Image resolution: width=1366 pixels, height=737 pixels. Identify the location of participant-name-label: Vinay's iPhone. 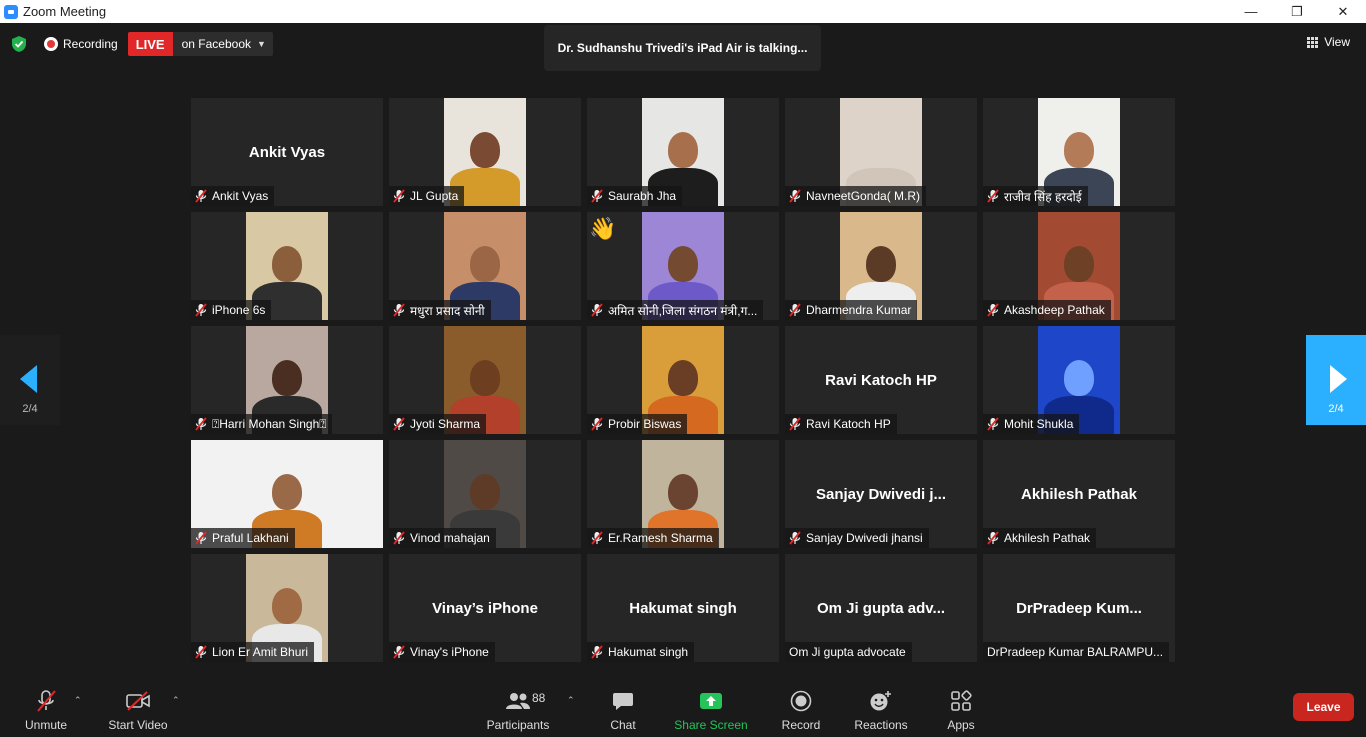
(442, 652).